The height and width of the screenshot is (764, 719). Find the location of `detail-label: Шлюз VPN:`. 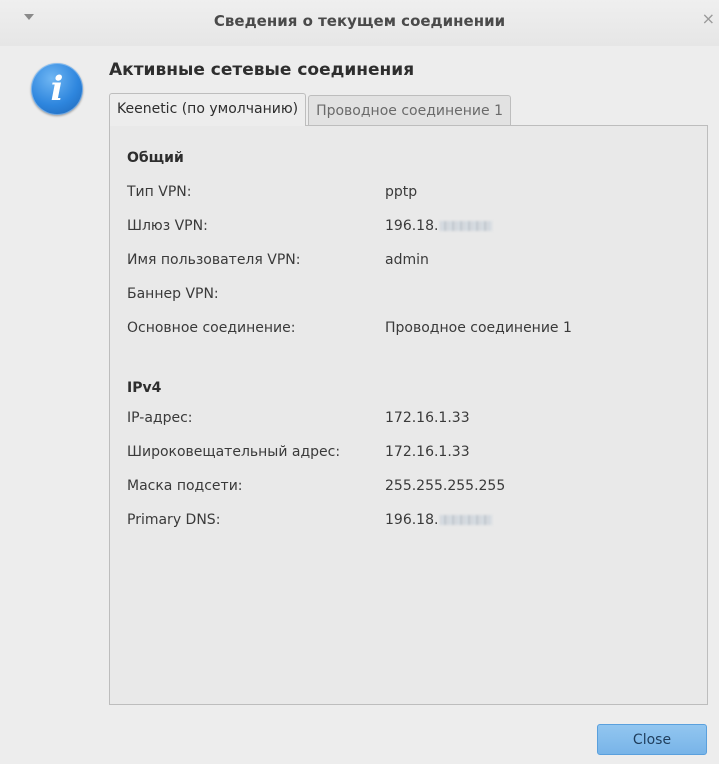

detail-label: Шлюз VPN: is located at coordinates (167, 226).